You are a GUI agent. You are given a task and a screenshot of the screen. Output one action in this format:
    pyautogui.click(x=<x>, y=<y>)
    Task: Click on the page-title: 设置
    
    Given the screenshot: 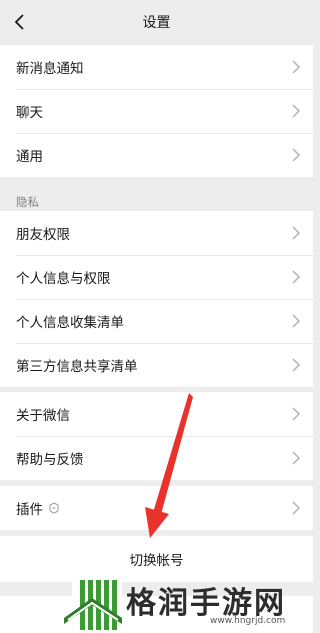 What is the action you would take?
    pyautogui.click(x=156, y=23)
    